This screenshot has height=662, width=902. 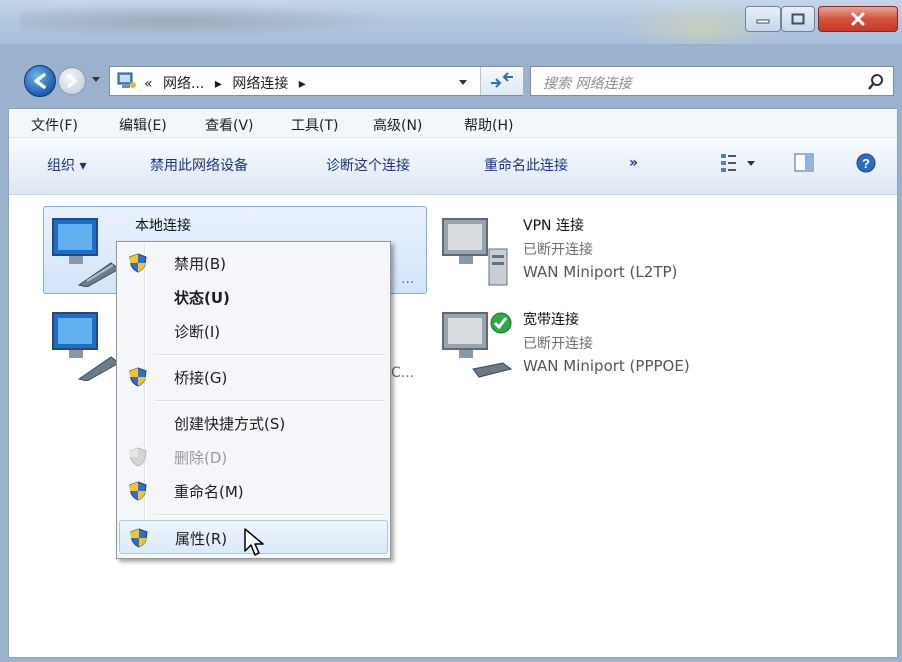 What do you see at coordinates (126, 80) in the screenshot?
I see `computer-icon` at bounding box center [126, 80].